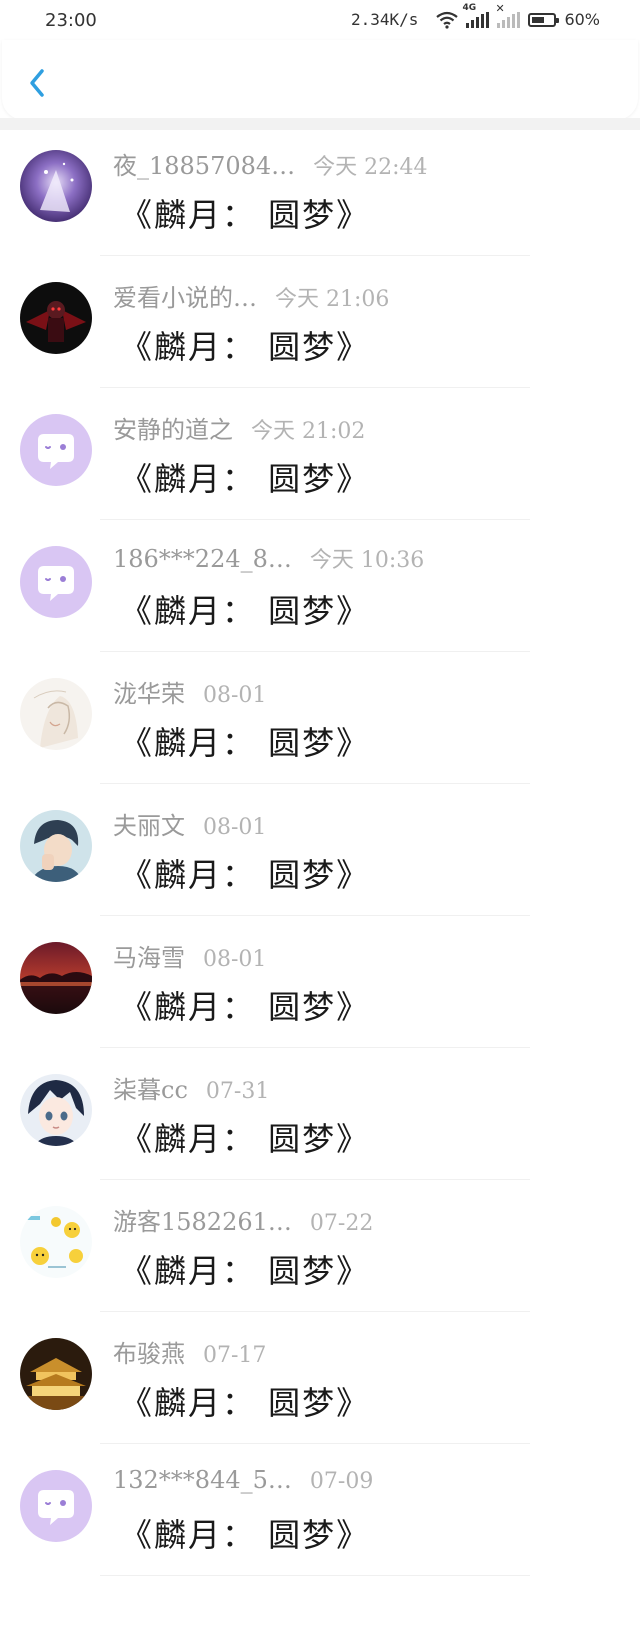 This screenshot has height=1643, width=640. What do you see at coordinates (56, 846) in the screenshot?
I see `boy-avatar` at bounding box center [56, 846].